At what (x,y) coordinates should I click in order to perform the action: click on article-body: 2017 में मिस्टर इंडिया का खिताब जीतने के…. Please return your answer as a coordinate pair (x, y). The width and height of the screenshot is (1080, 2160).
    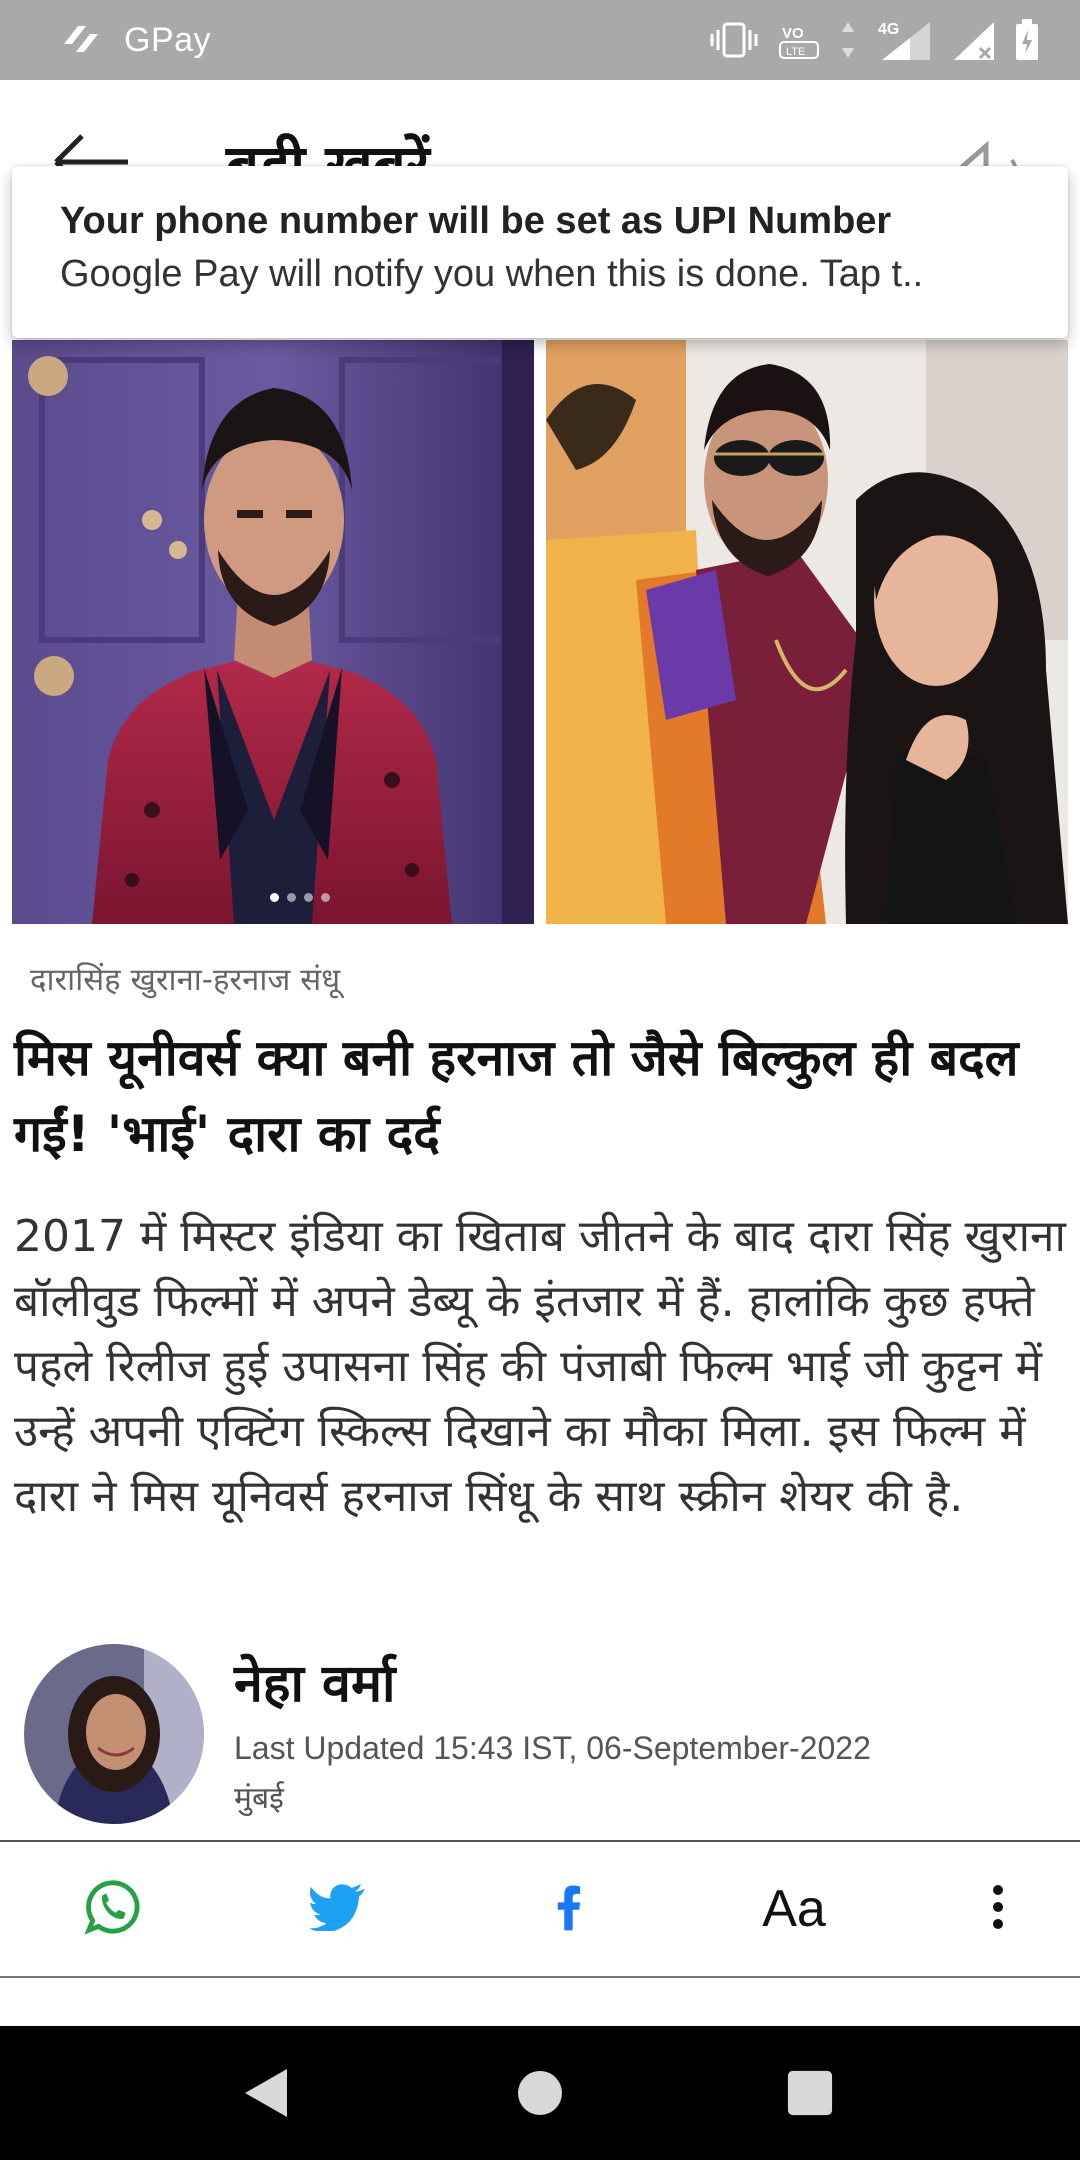
    Looking at the image, I should click on (540, 1366).